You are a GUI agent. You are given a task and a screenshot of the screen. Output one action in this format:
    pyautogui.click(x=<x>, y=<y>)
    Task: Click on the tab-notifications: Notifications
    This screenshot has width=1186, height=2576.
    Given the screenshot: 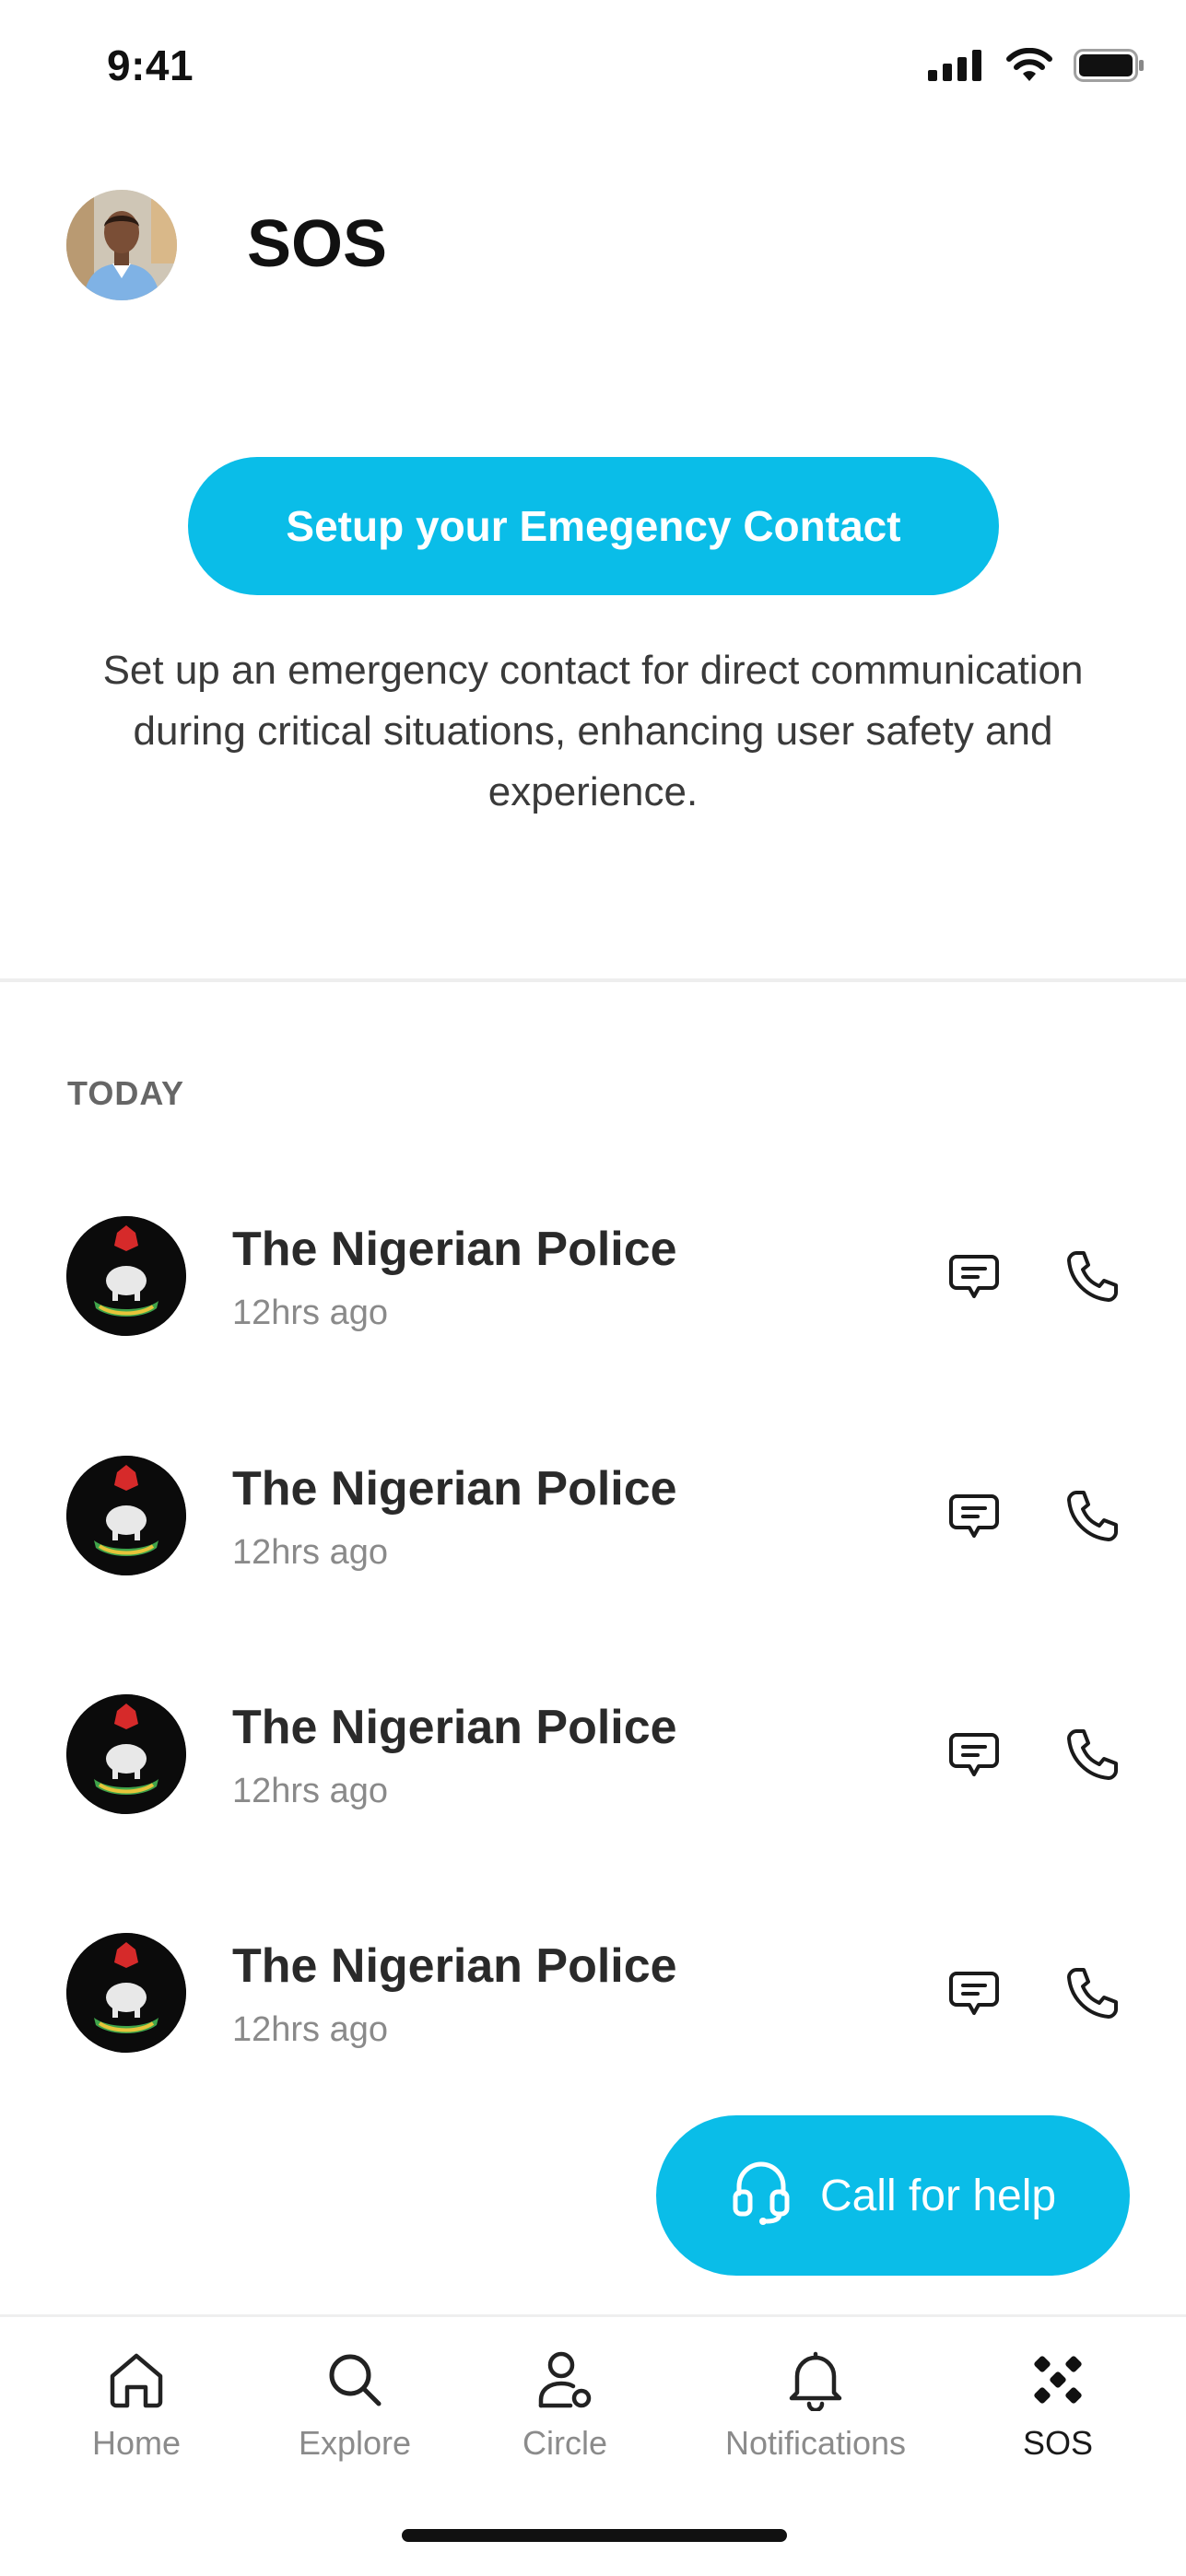 What is the action you would take?
    pyautogui.click(x=815, y=2414)
    